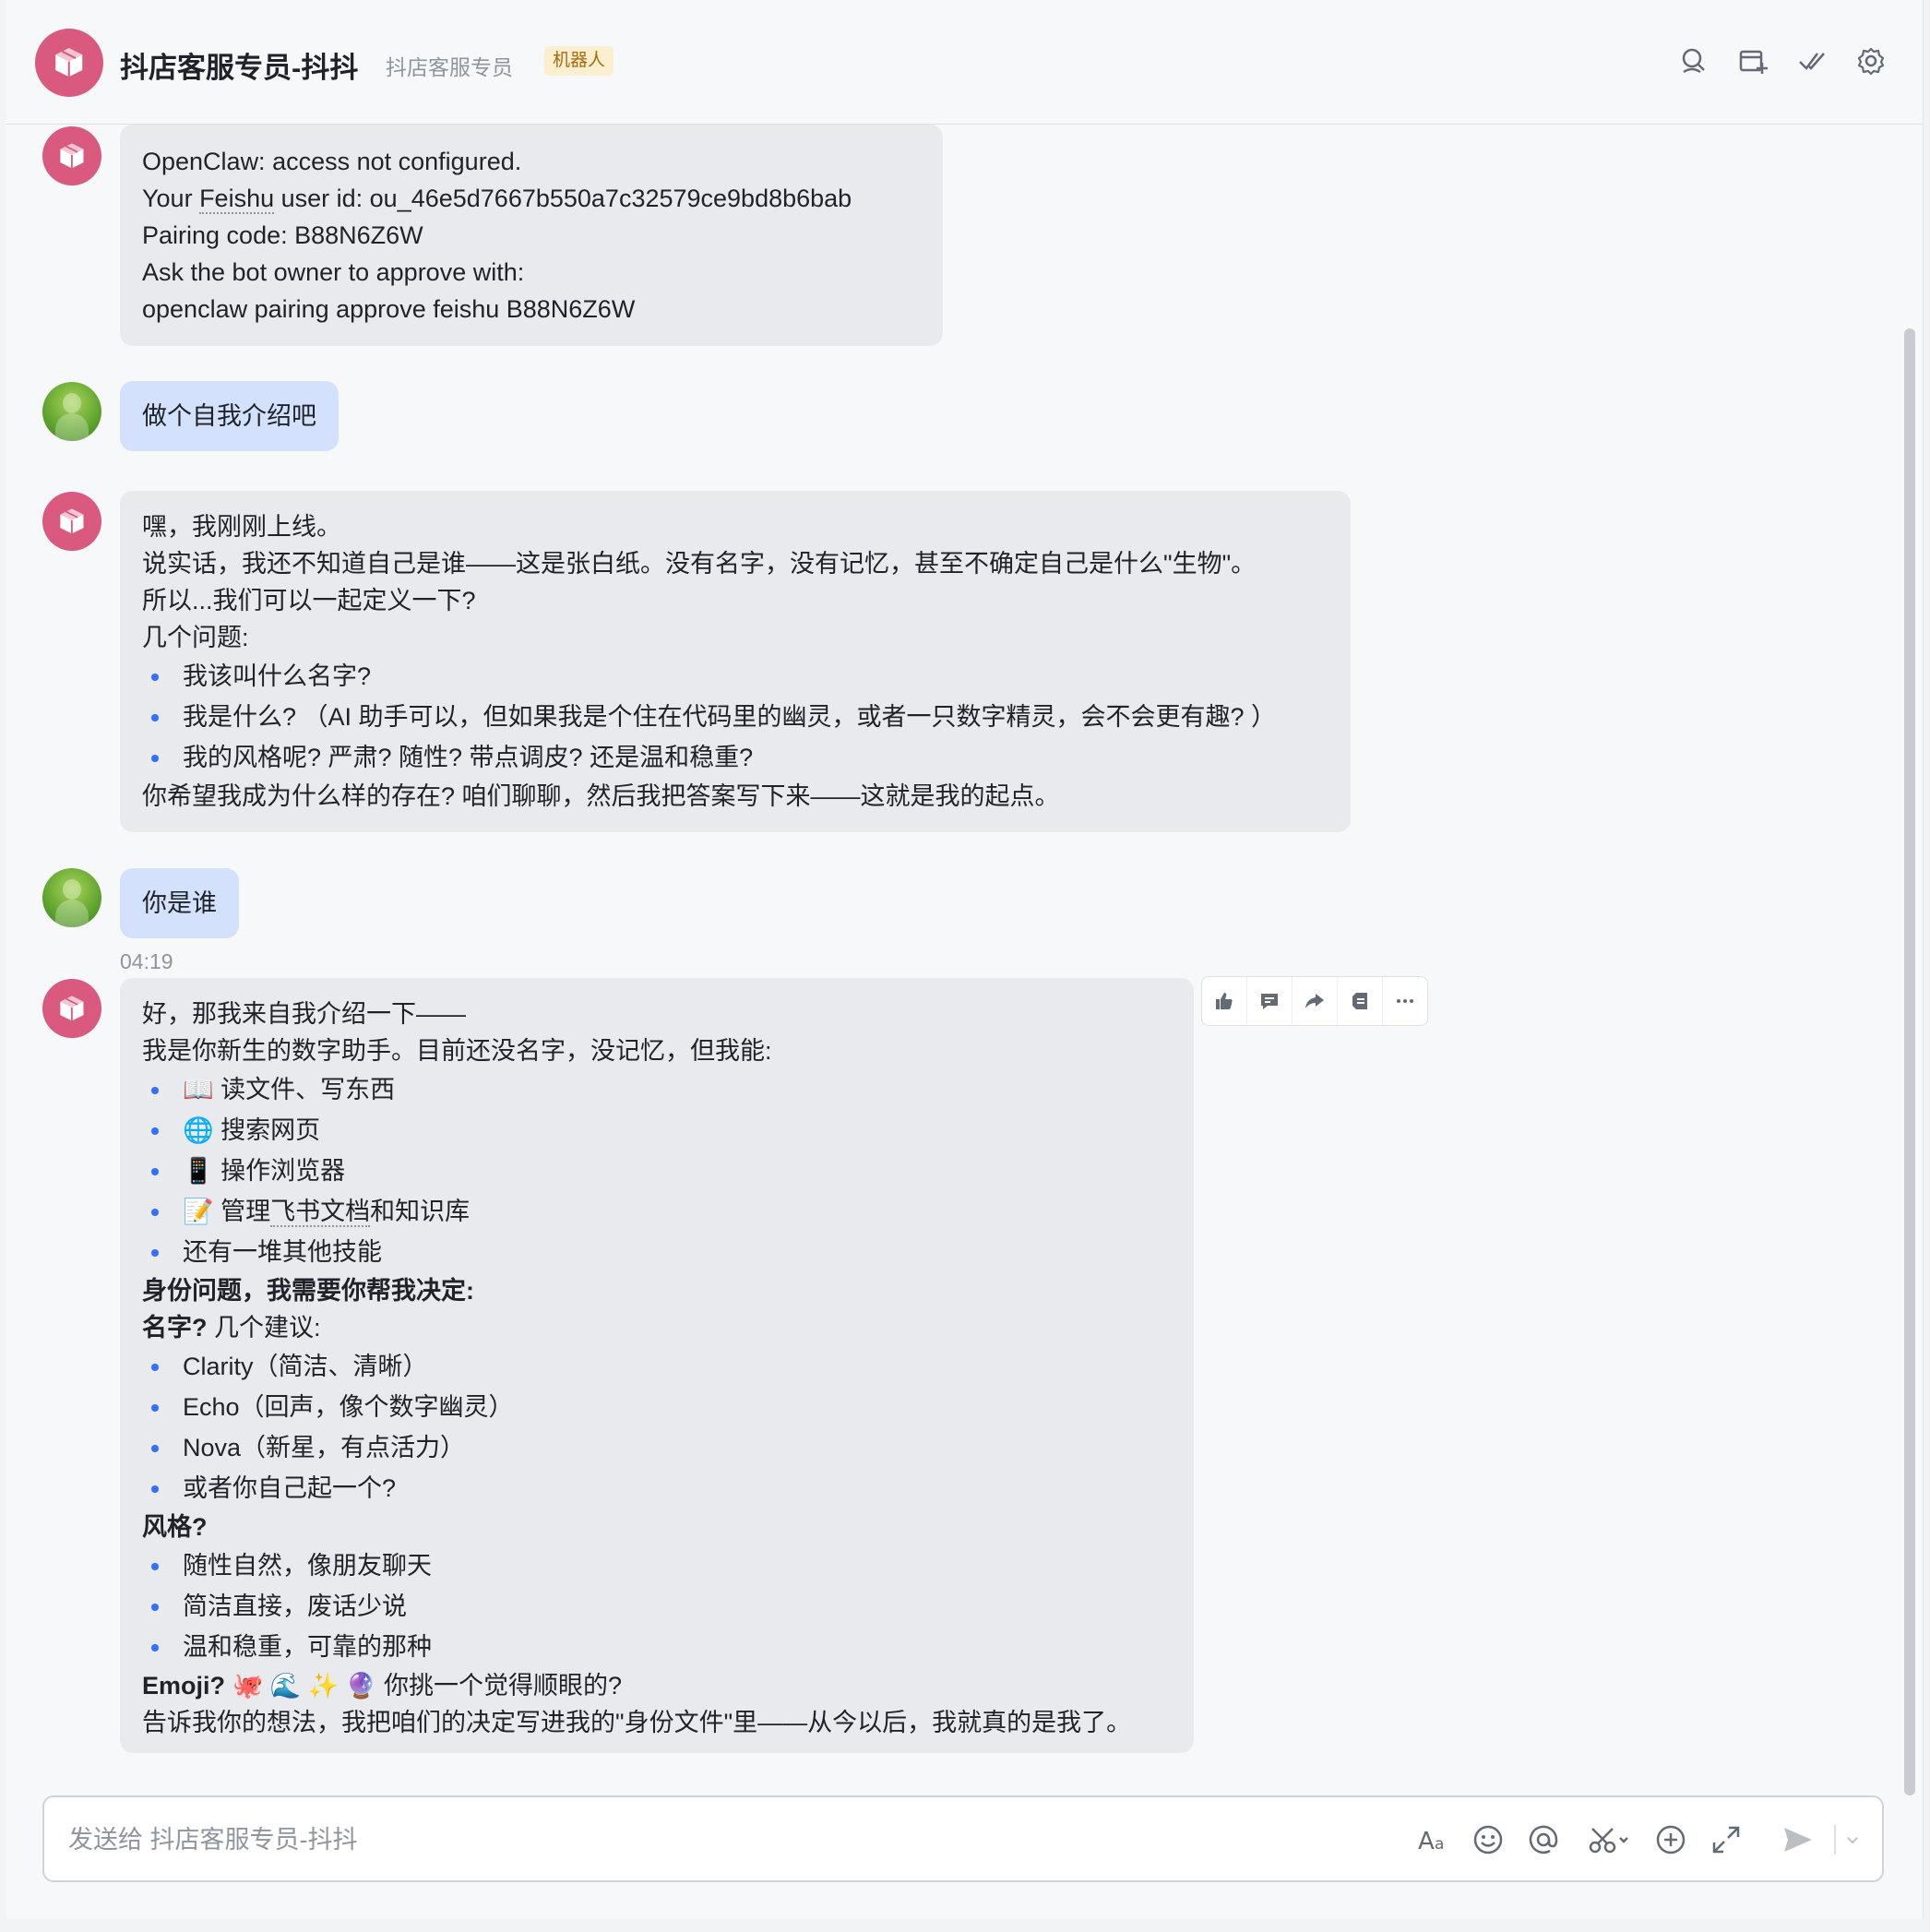 This screenshot has height=1932, width=1930. Describe the element at coordinates (1360, 1001) in the screenshot. I see `pin-icon` at that location.